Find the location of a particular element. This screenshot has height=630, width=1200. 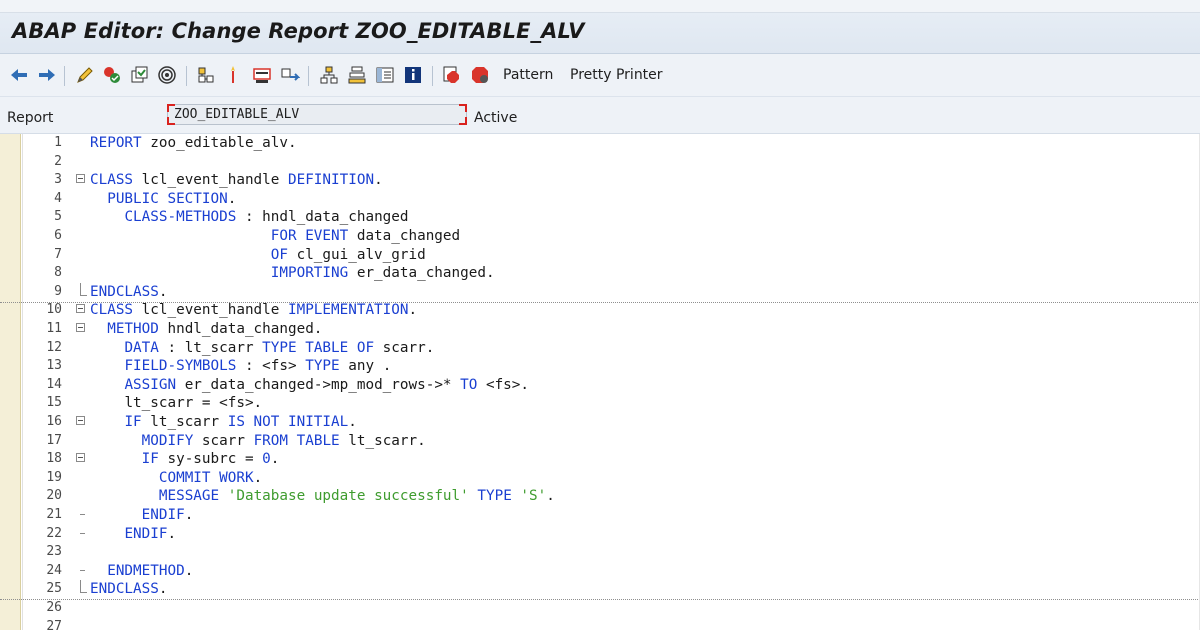

code-line: 1 REPORT zoo_editable_alv. is located at coordinates (600, 143).